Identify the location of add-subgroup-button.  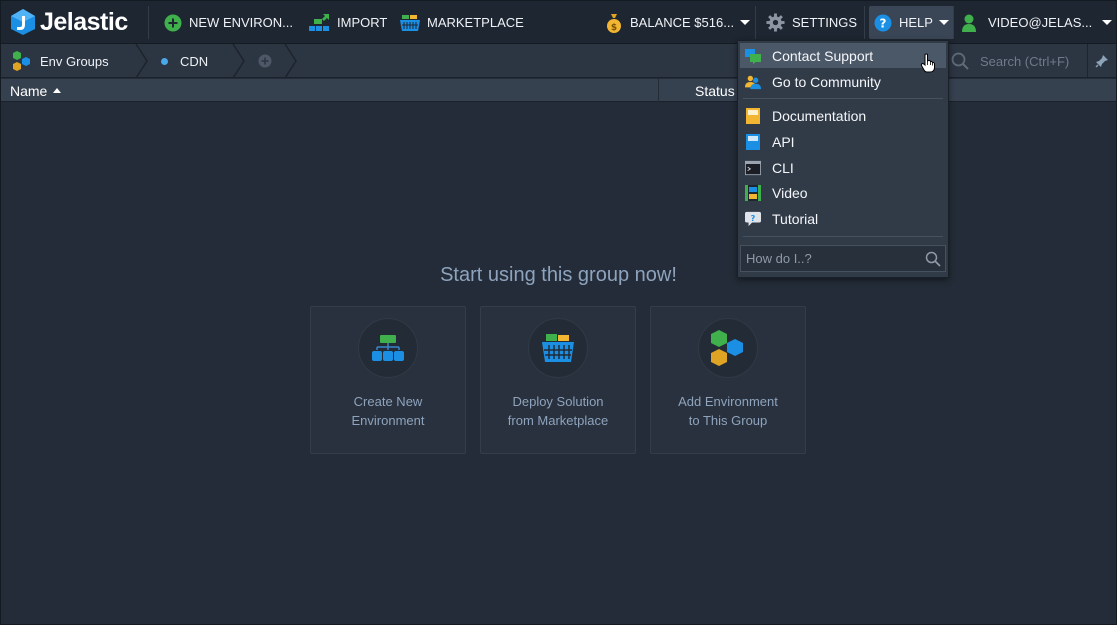
(265, 61).